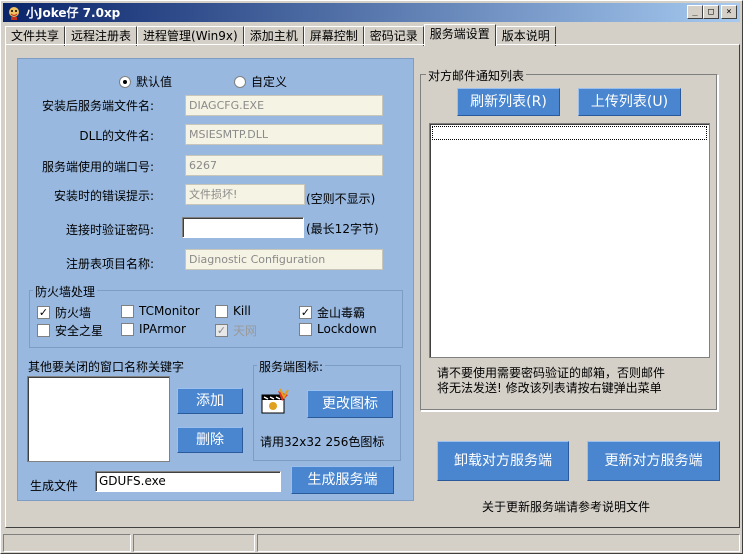 Image resolution: width=743 pixels, height=554 pixels. I want to click on checkbox-iparmor: IPArmor, so click(153, 329).